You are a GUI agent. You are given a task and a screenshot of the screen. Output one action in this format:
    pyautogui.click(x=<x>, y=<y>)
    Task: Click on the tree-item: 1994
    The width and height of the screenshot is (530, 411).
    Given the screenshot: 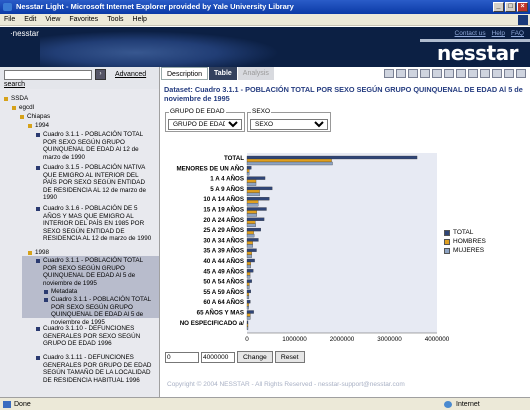 What is the action you would take?
    pyautogui.click(x=90, y=126)
    